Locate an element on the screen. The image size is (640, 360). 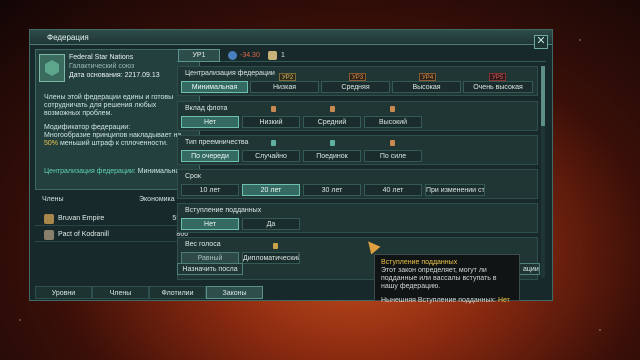
option-low: Низкая is located at coordinates (284, 87).